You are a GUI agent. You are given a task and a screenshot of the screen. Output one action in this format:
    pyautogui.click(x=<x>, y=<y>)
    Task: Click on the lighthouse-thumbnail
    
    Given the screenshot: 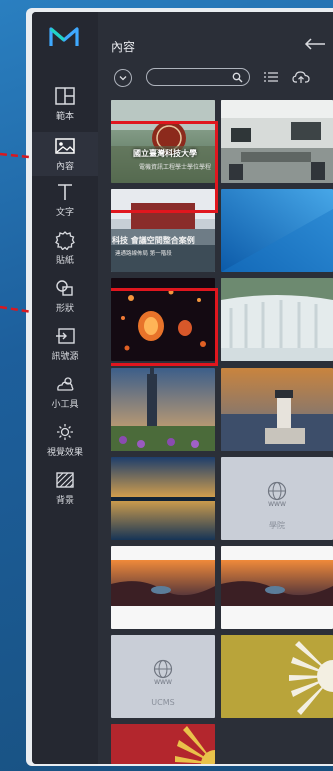 What is the action you would take?
    pyautogui.click(x=277, y=409)
    